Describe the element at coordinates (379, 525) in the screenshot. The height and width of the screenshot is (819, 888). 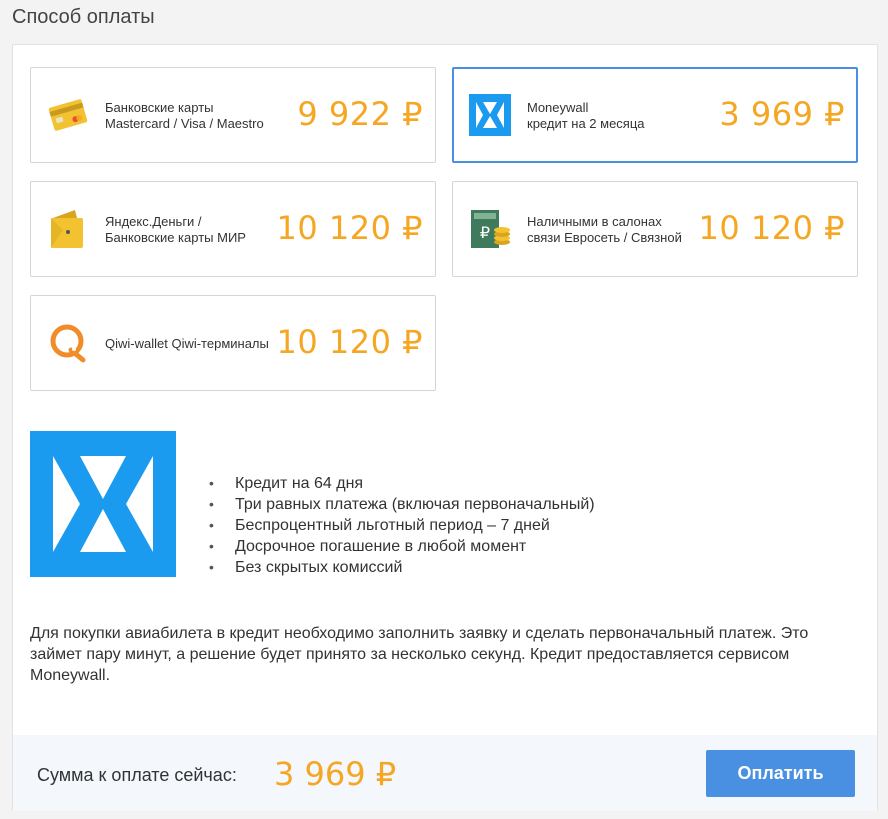
I see `list-item: • Беспроцентный льготный период – 7 дней` at that location.